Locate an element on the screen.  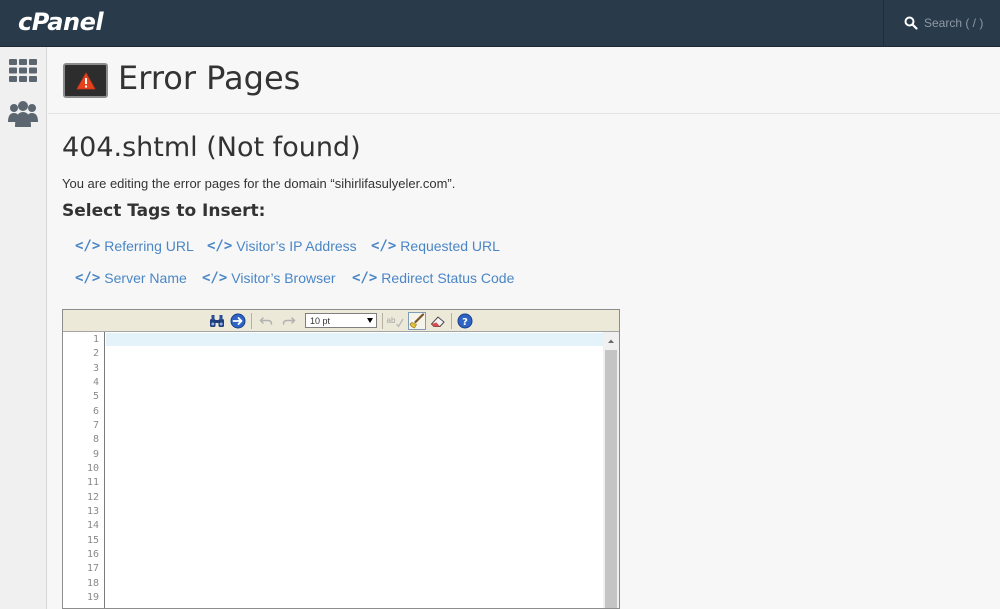
tag-referring-url: </> Referring URL is located at coordinates (134, 246).